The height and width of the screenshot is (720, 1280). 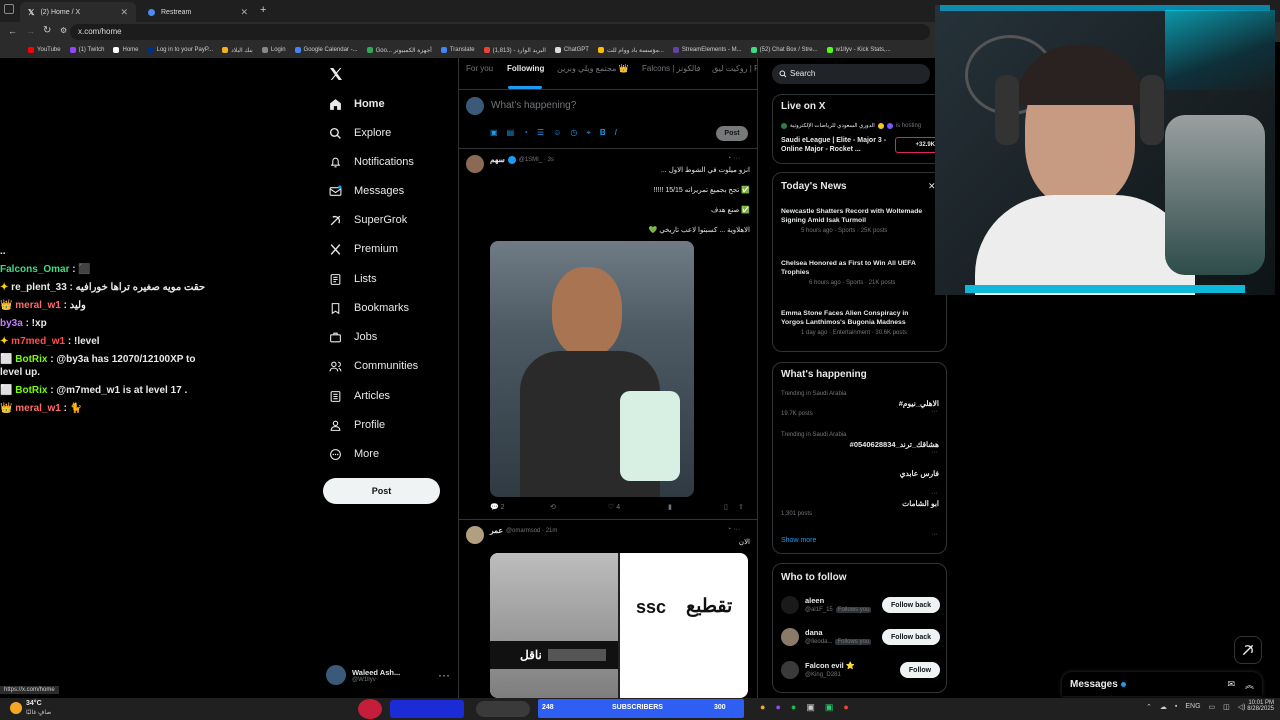 I want to click on spotify-icon: ●, so click(x=793, y=707).